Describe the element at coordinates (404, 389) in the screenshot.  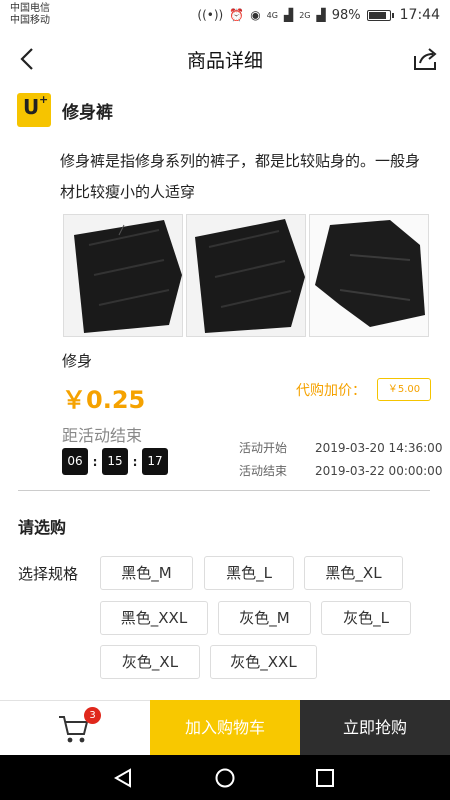
I see `proxy-fee-value: ￥5.00` at that location.